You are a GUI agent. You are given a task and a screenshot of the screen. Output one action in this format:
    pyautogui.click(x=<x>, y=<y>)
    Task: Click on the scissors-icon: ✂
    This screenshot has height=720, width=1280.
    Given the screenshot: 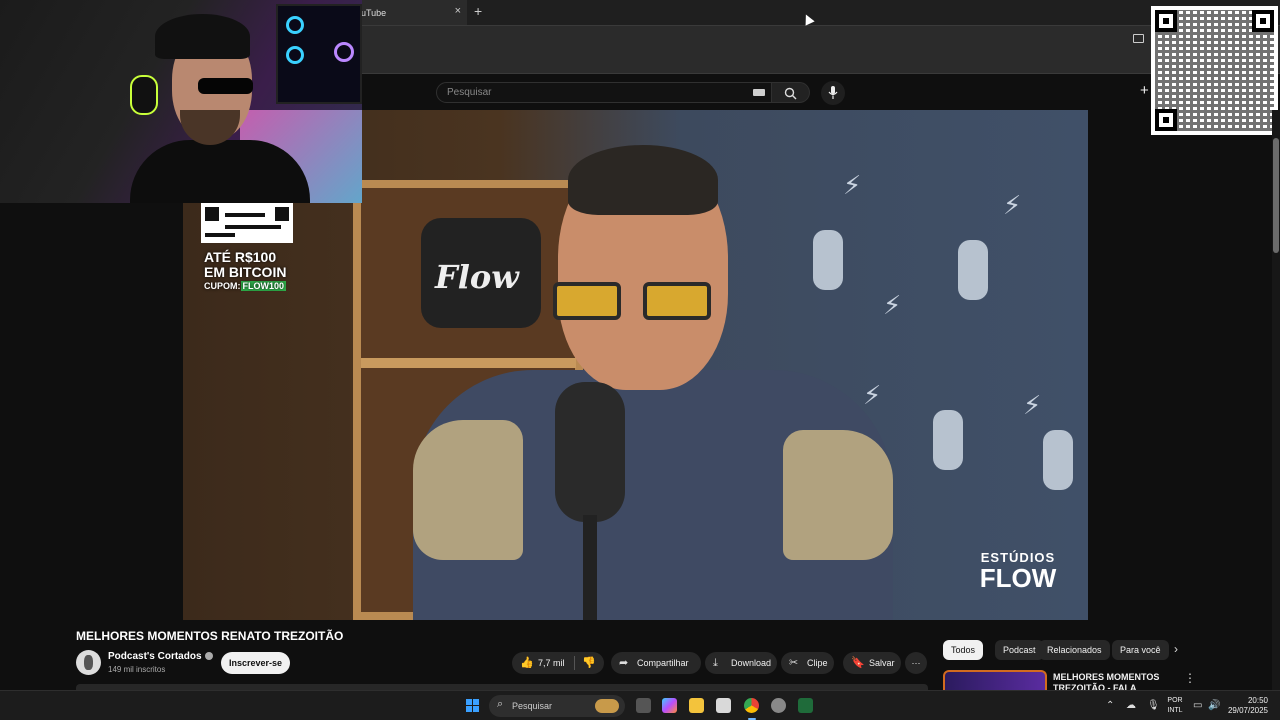 What is the action you would take?
    pyautogui.click(x=794, y=663)
    